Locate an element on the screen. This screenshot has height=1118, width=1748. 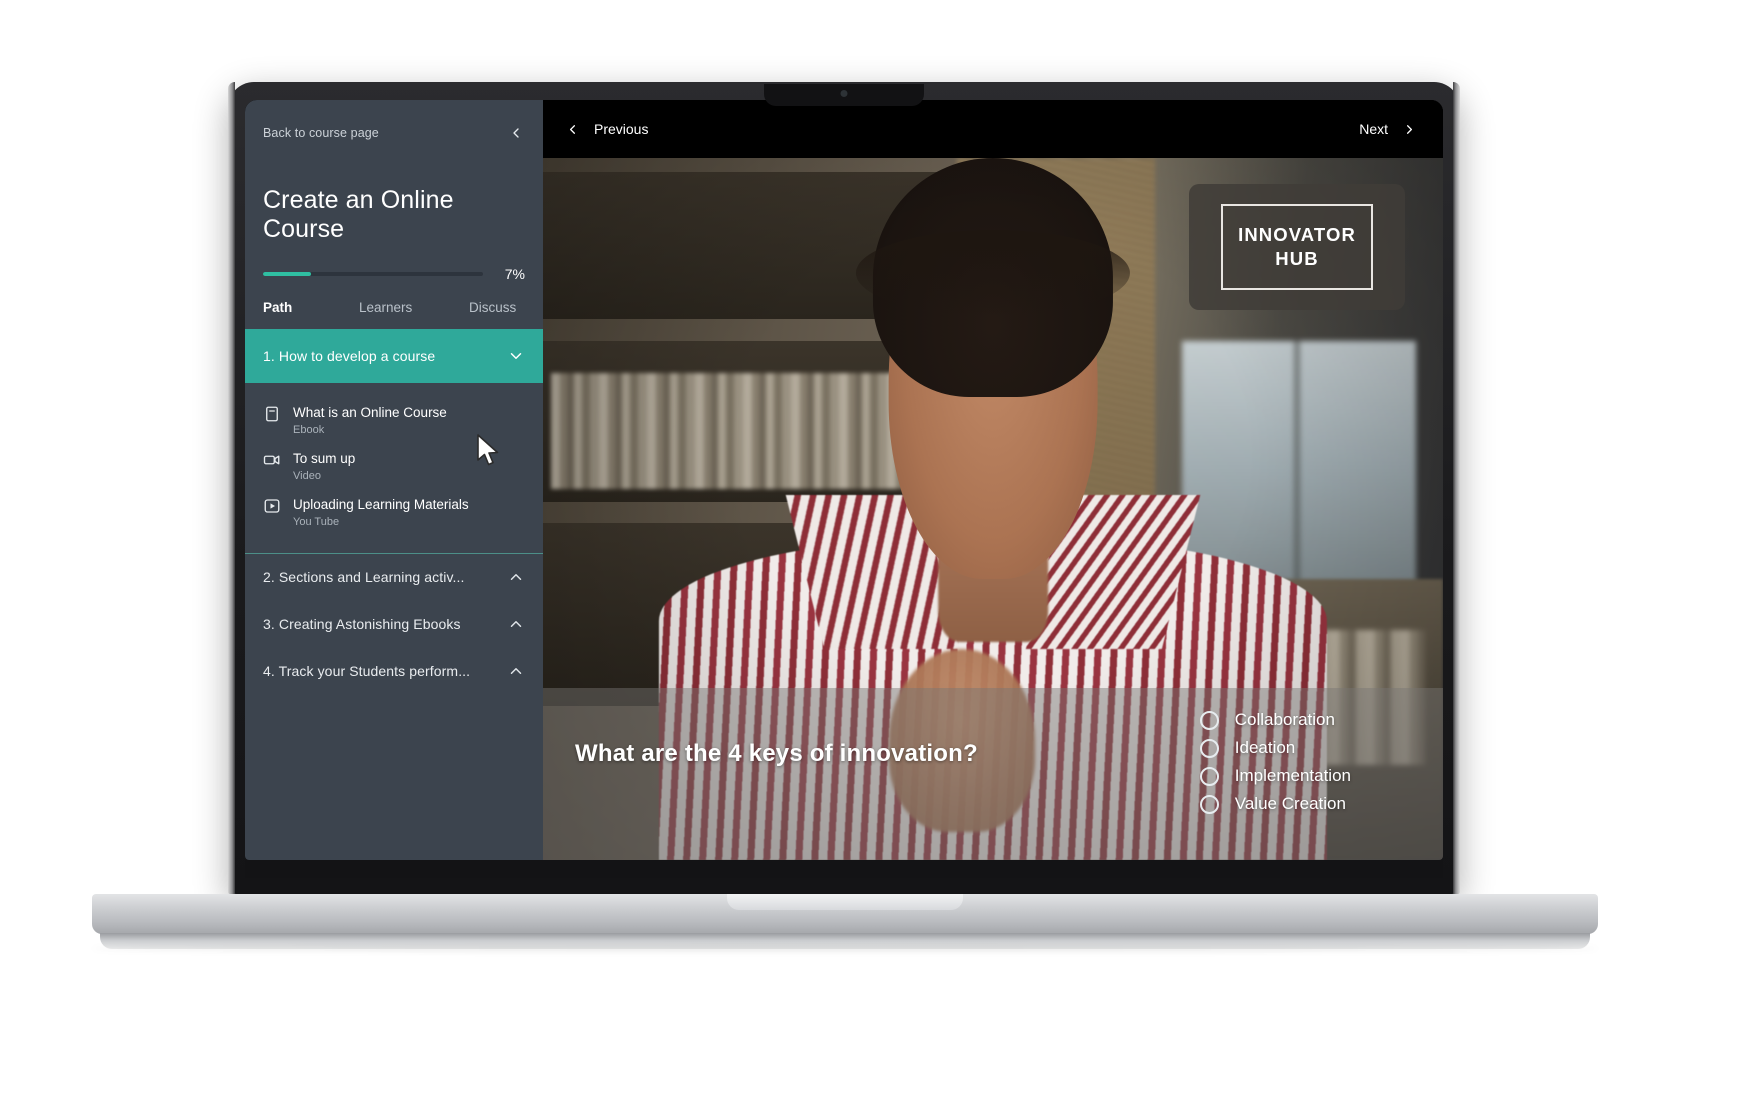
lid-edge-right is located at coordinates (1456, 488).